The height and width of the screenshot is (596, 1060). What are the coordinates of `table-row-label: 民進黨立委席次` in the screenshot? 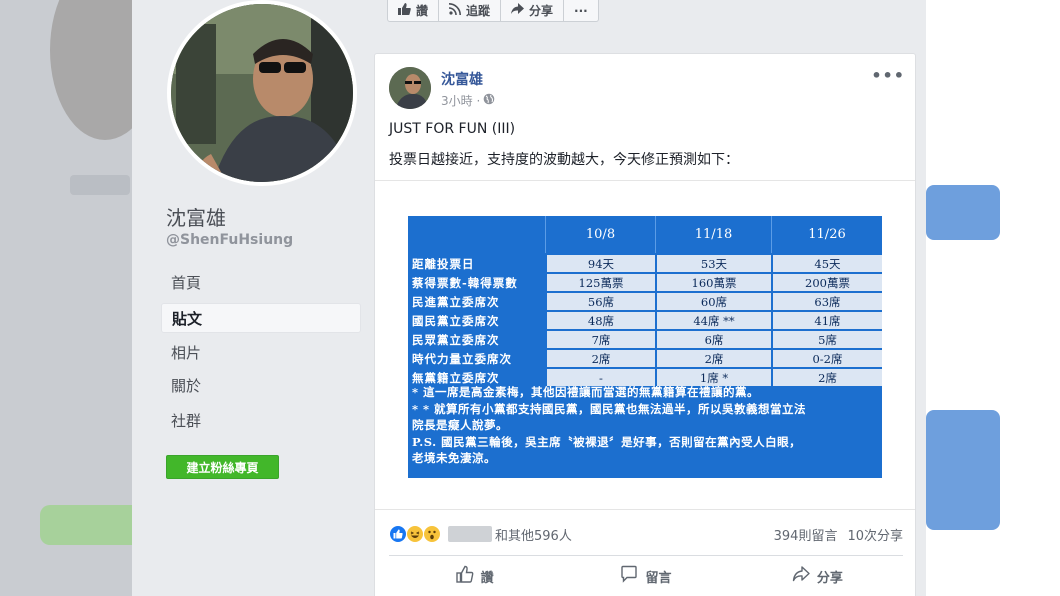 It's located at (456, 301).